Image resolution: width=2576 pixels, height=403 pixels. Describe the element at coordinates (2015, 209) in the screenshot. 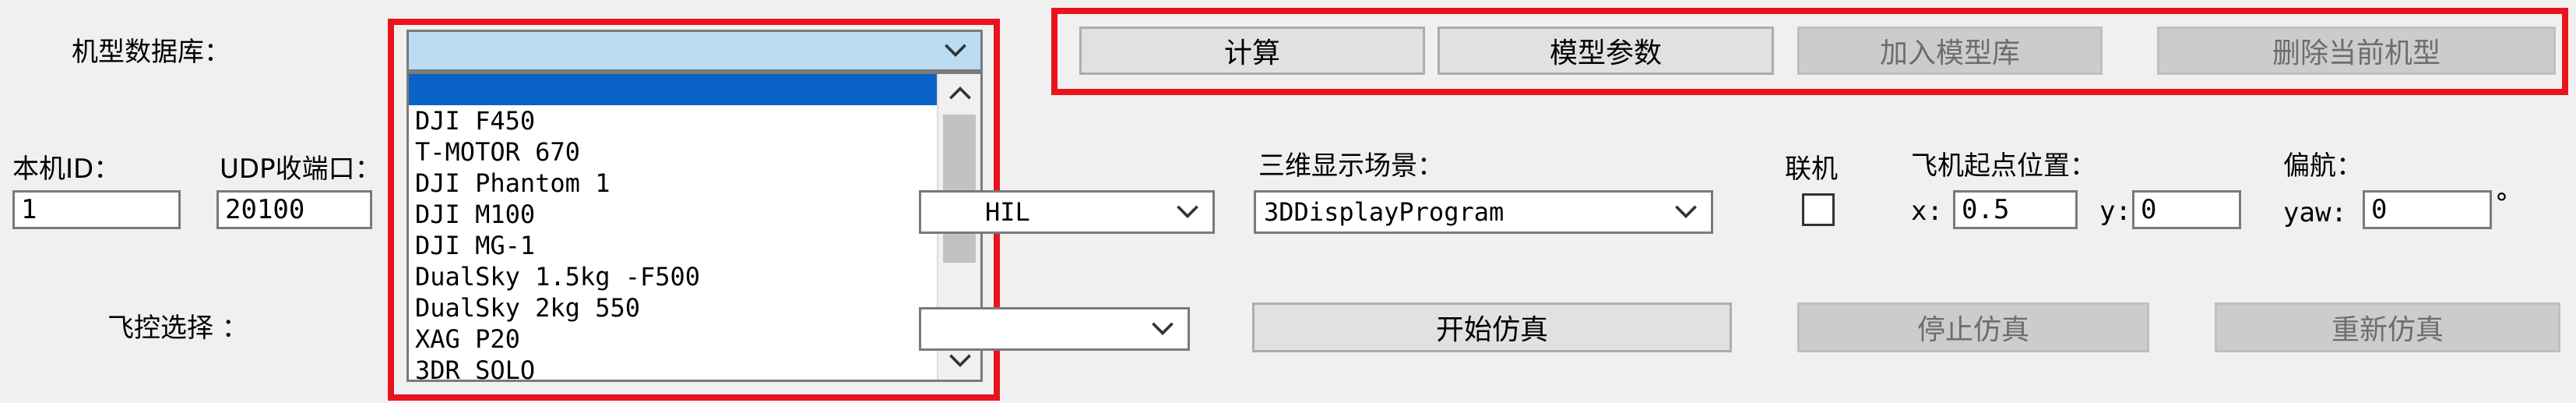

I see `start-x-input: 0.5` at that location.